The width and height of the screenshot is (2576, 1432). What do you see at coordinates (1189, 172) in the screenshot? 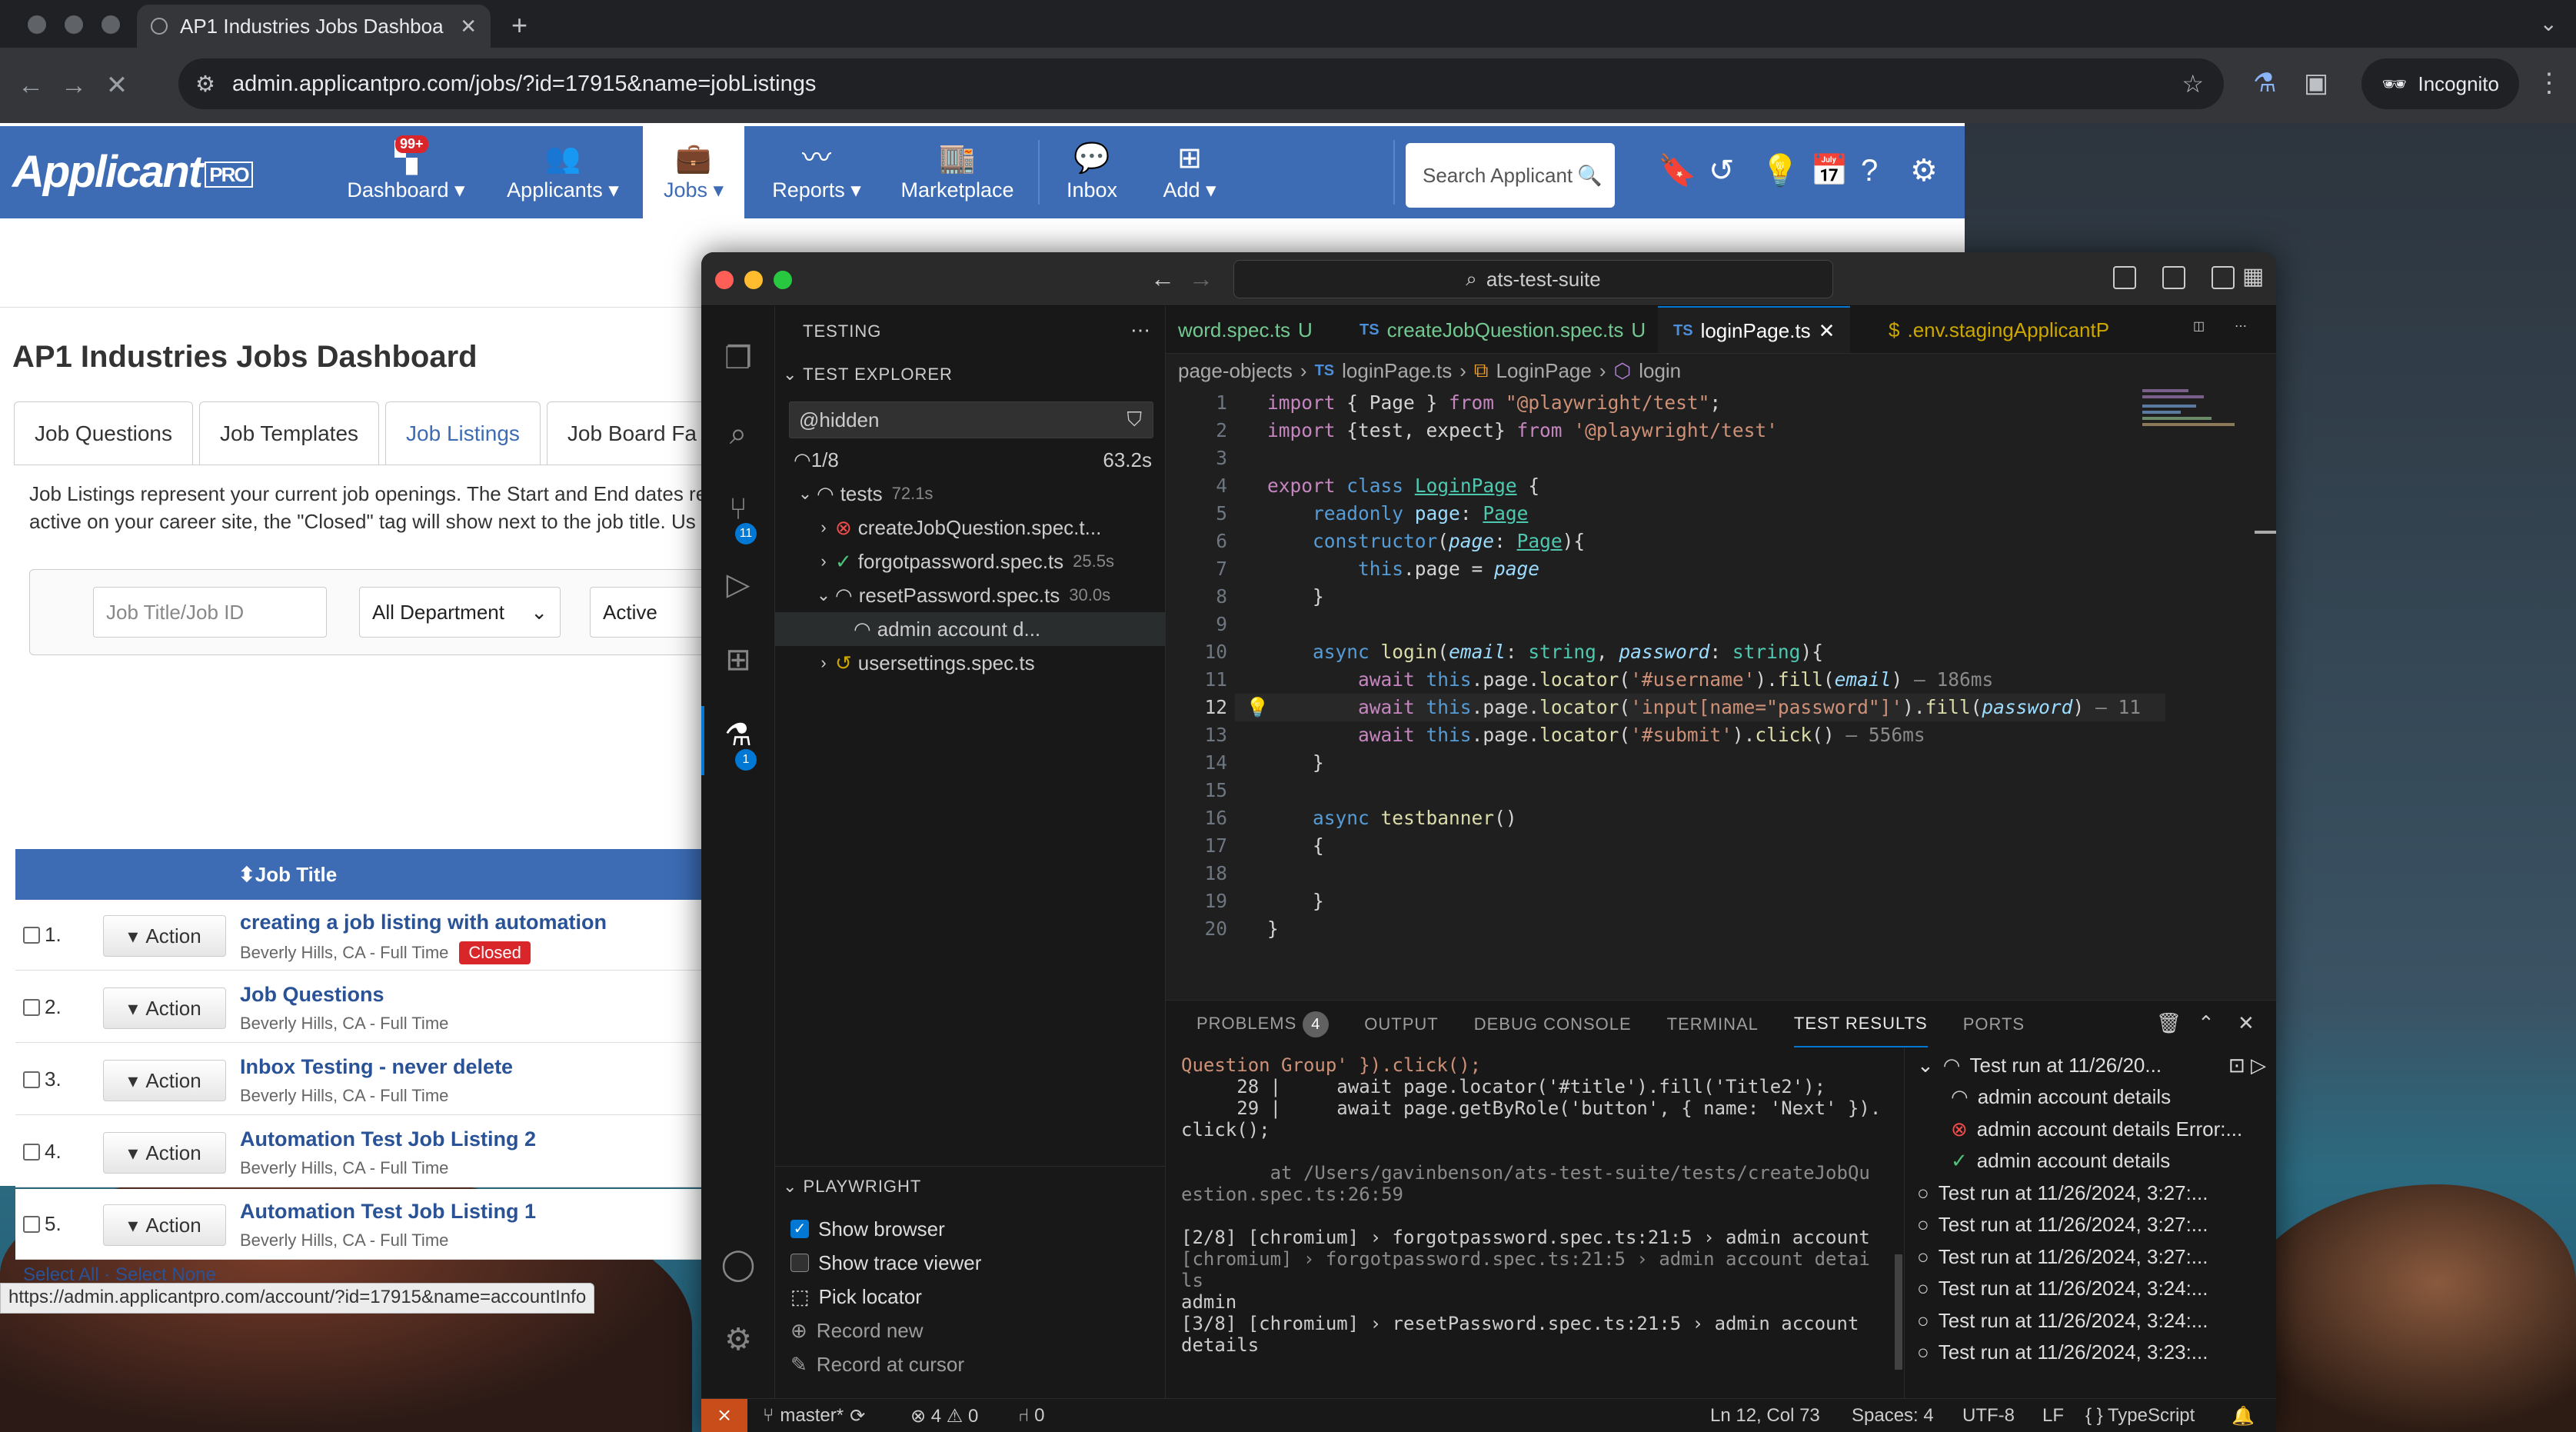
I see `nav-add: ⊞ Add ▾` at bounding box center [1189, 172].